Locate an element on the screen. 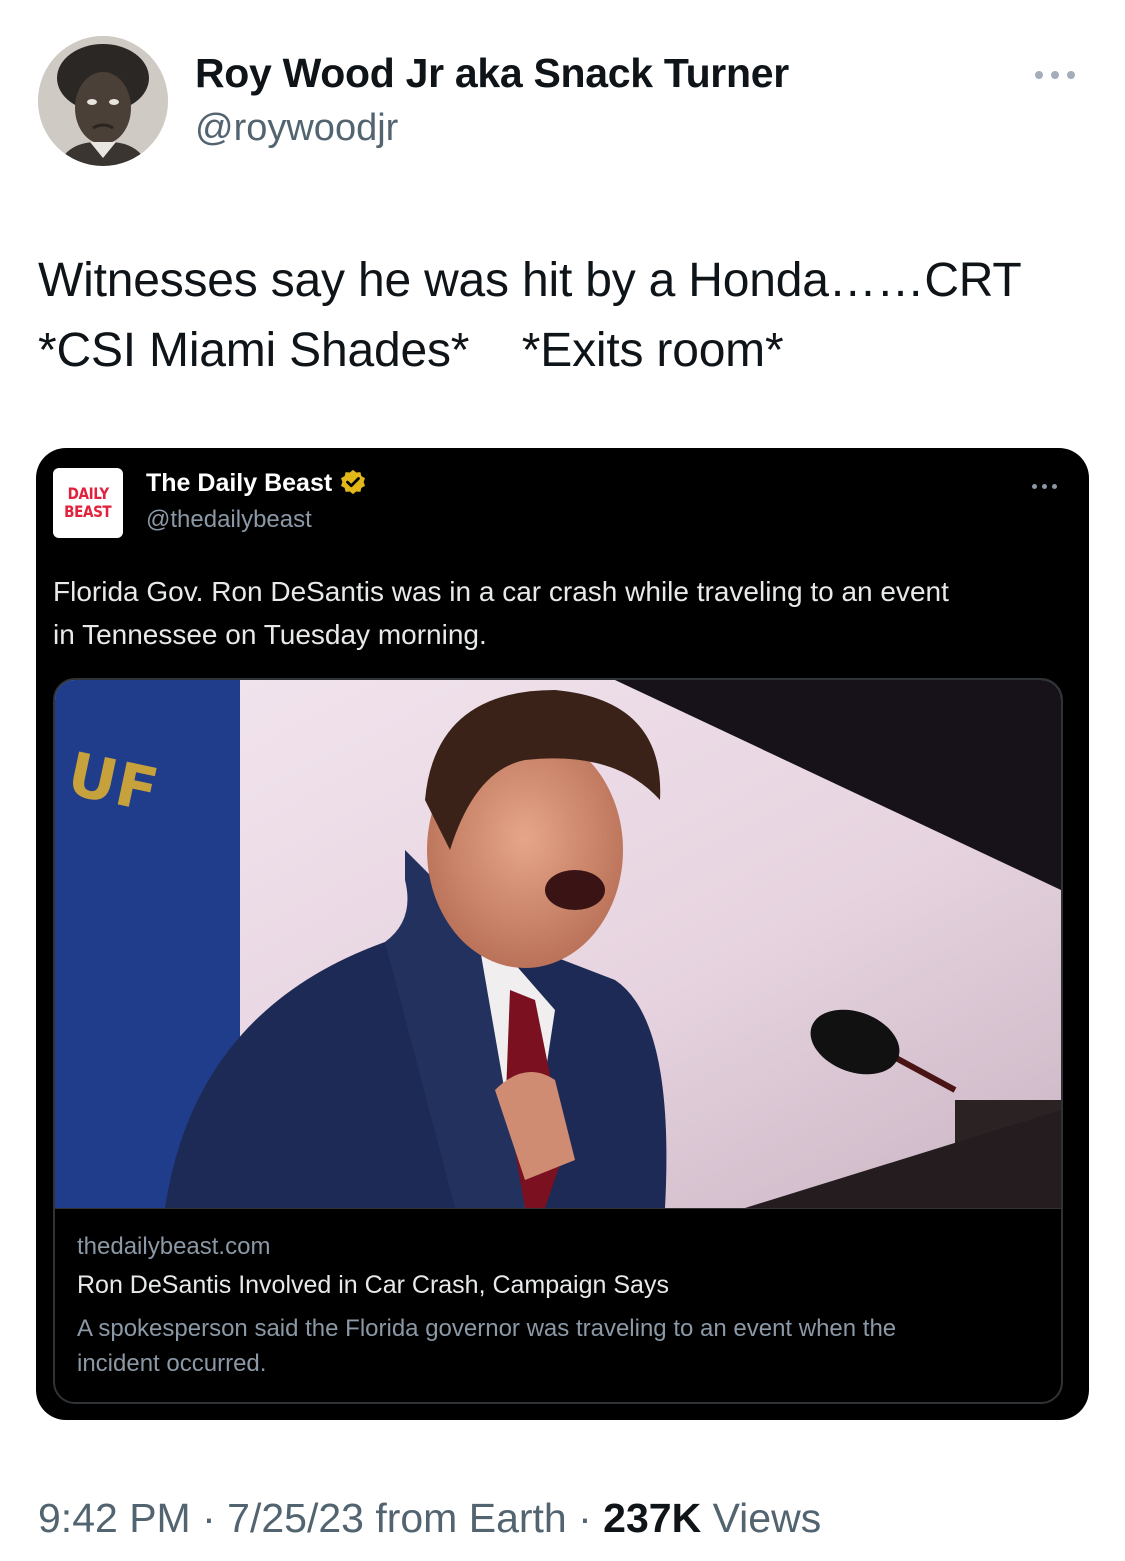  quoted-handle: @thedailybeast is located at coordinates (229, 520).